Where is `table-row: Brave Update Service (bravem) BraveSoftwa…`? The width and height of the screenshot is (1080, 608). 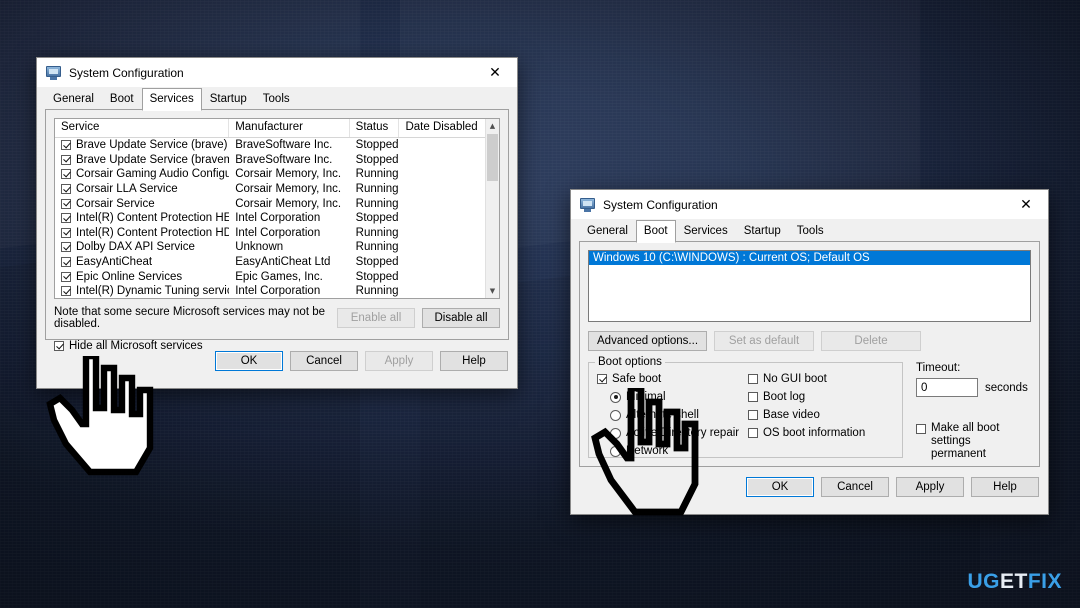
table-row: Brave Update Service (bravem) BraveSoftwa… is located at coordinates (277, 160).